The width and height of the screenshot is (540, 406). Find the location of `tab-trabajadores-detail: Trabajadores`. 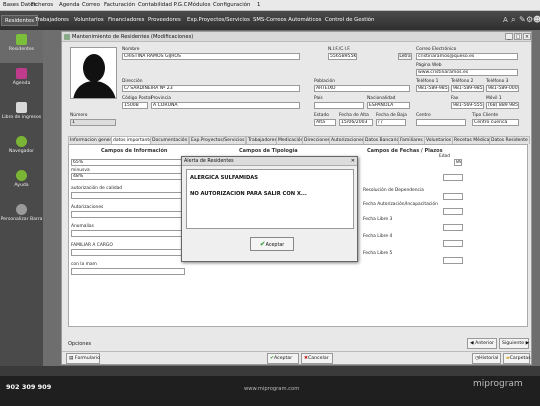

tab-trabajadores-detail: Trabajadores is located at coordinates (262, 140).